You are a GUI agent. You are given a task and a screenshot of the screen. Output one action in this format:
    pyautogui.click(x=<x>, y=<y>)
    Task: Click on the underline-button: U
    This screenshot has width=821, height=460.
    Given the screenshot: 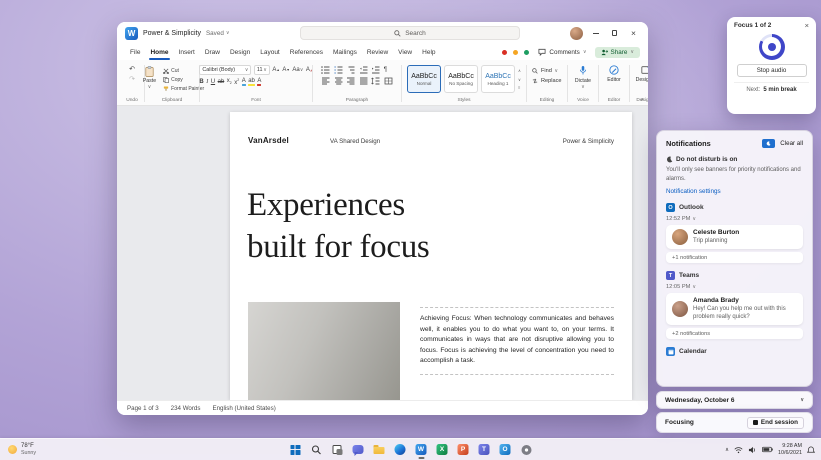 What is the action you would take?
    pyautogui.click(x=213, y=82)
    